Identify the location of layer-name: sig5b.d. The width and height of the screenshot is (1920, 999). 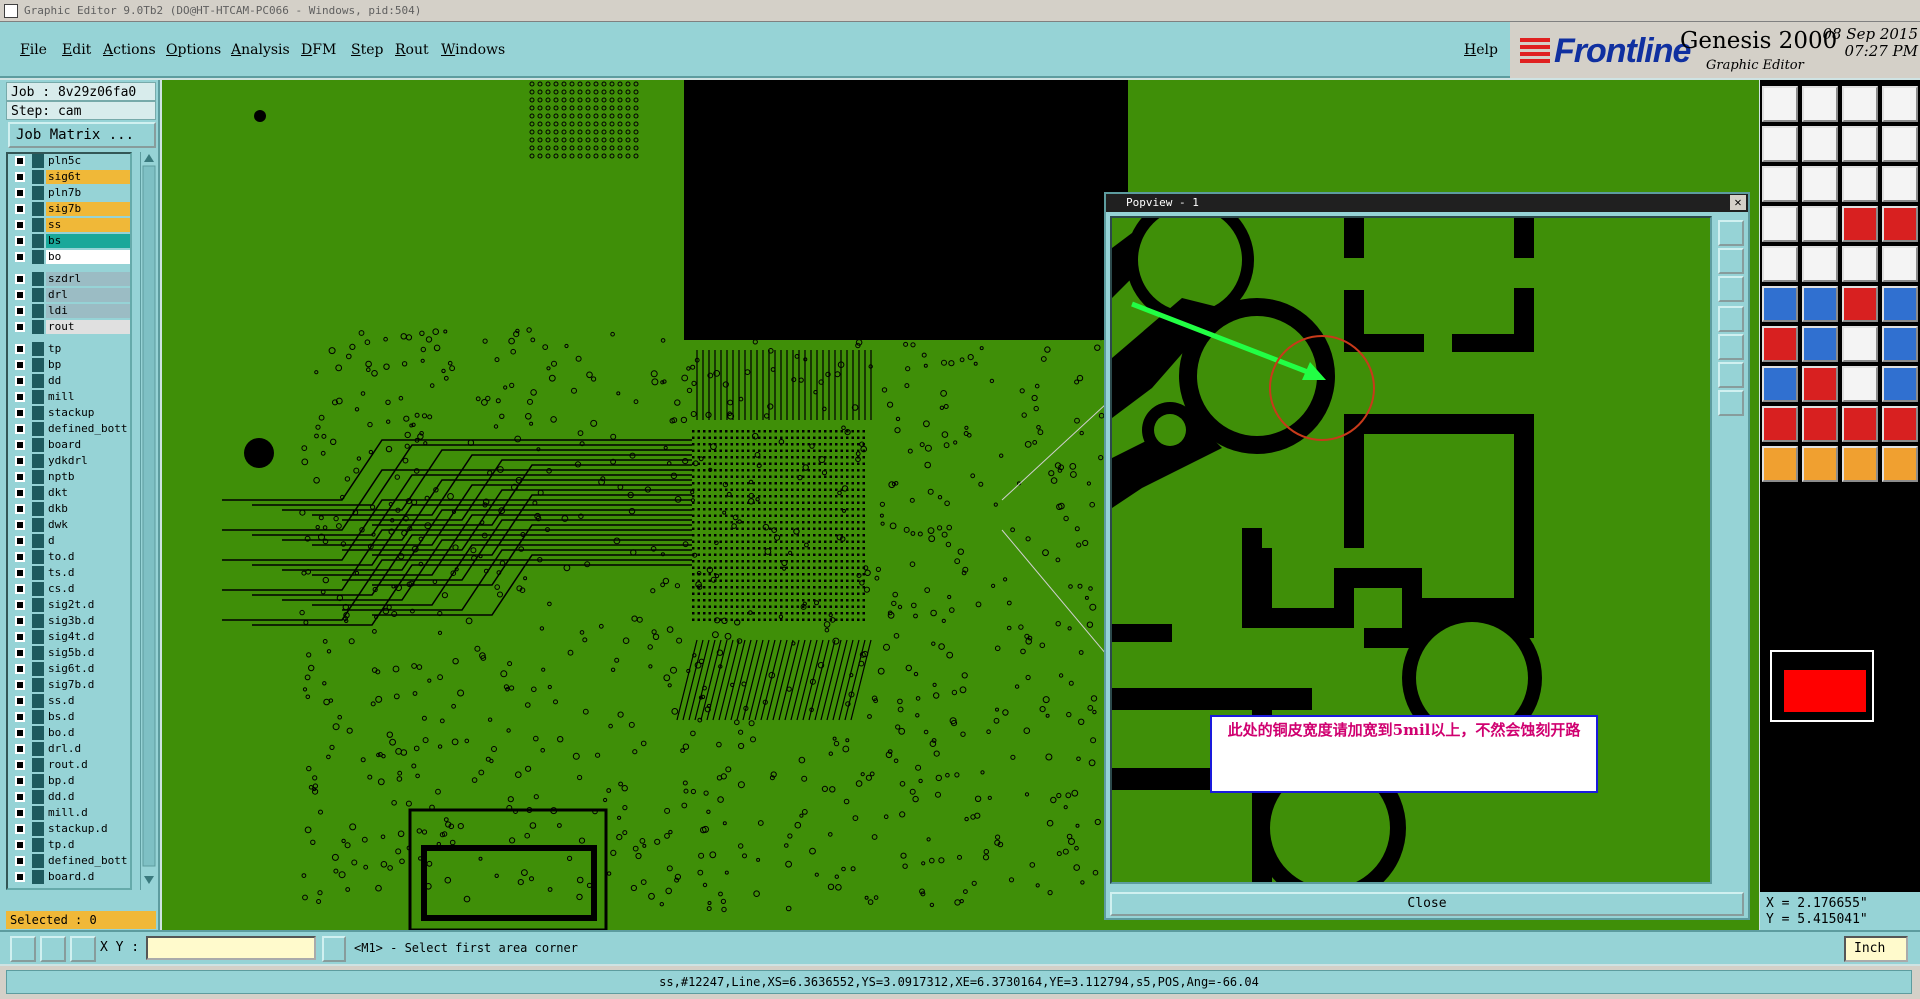
(88, 653).